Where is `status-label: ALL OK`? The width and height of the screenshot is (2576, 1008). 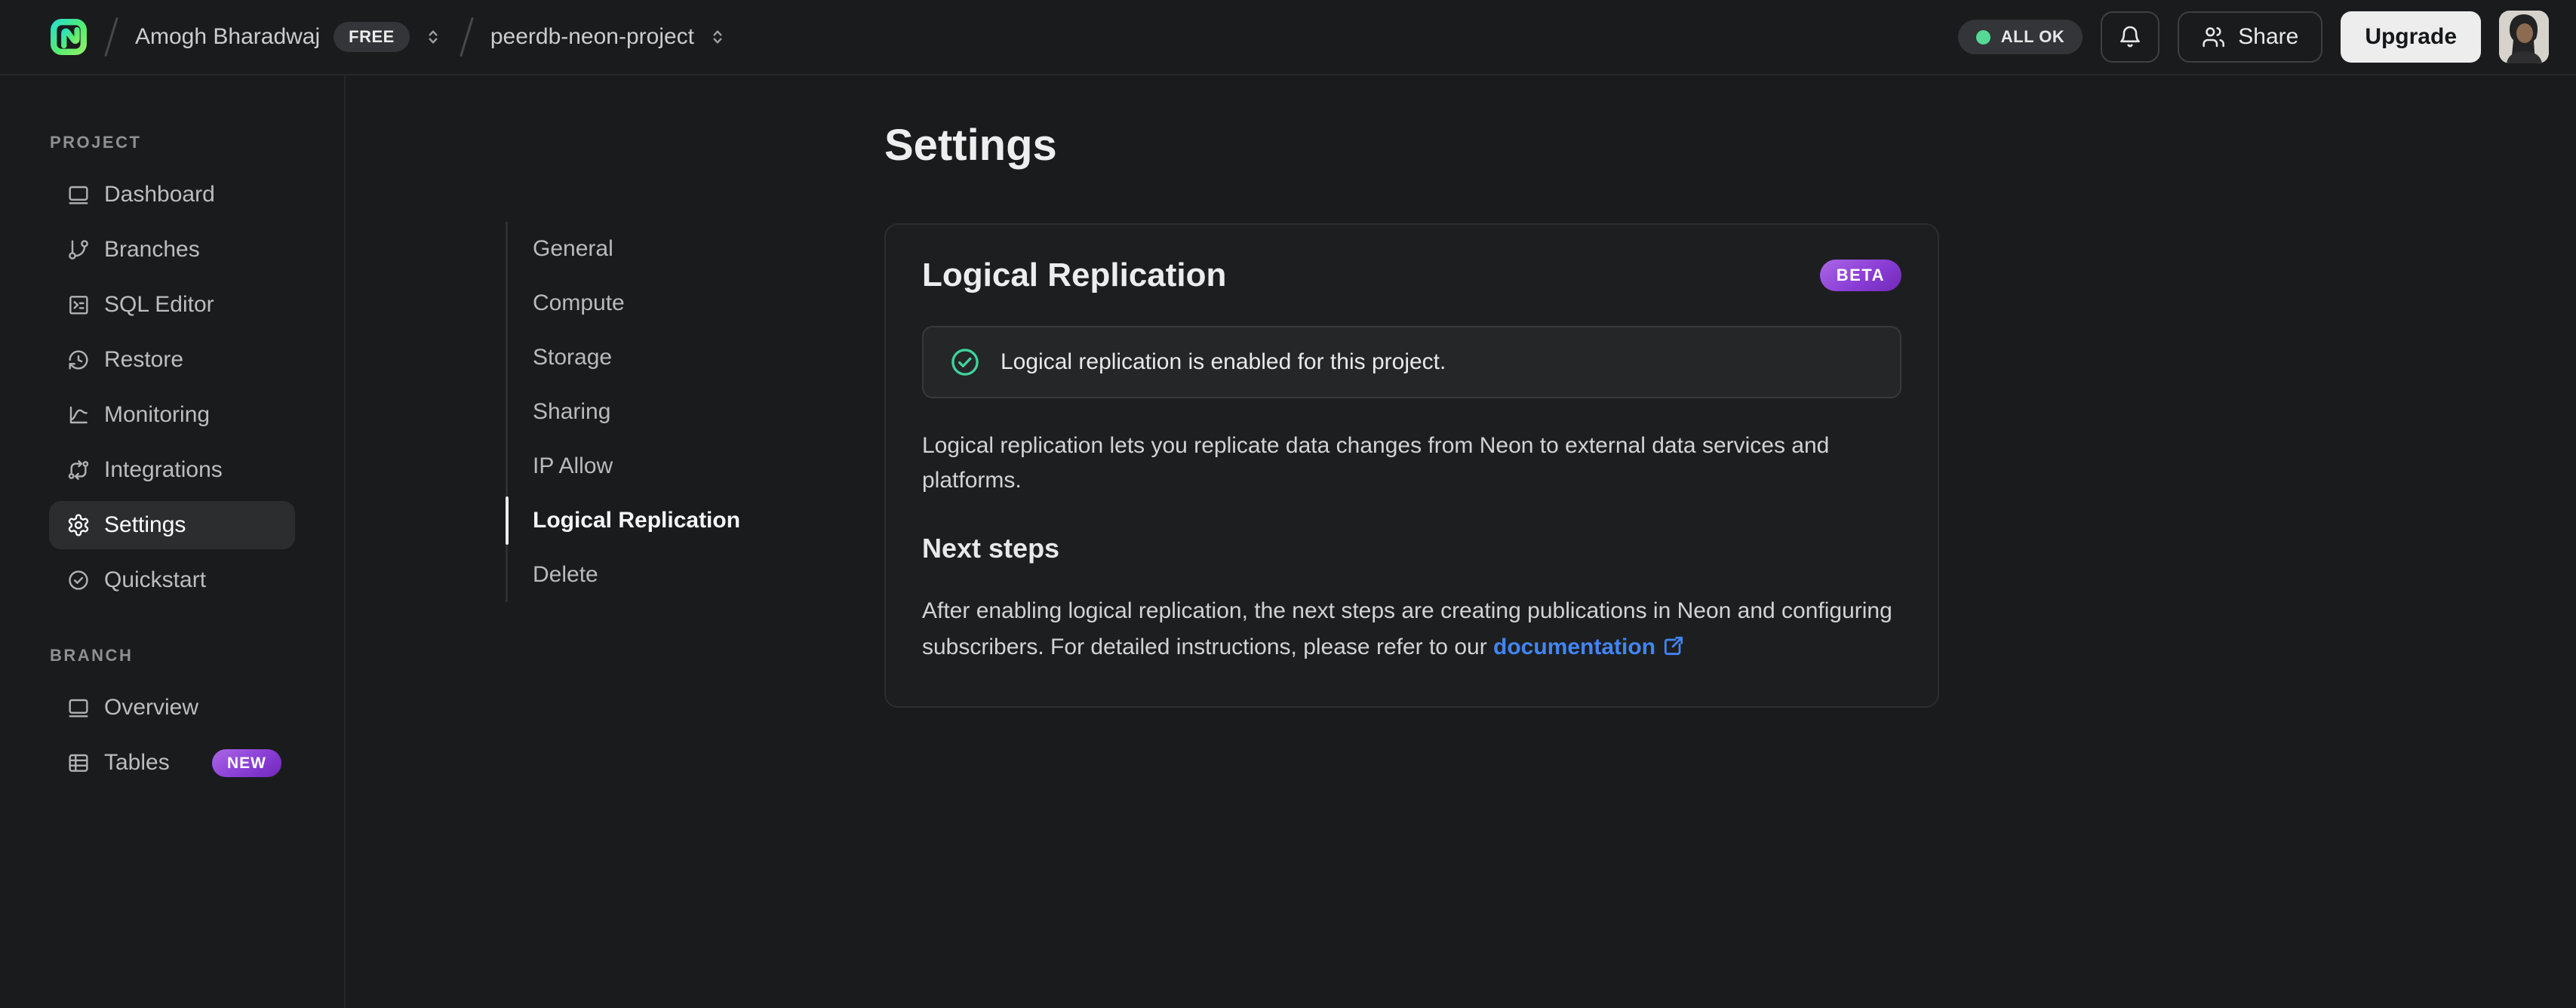 status-label: ALL OK is located at coordinates (2032, 36).